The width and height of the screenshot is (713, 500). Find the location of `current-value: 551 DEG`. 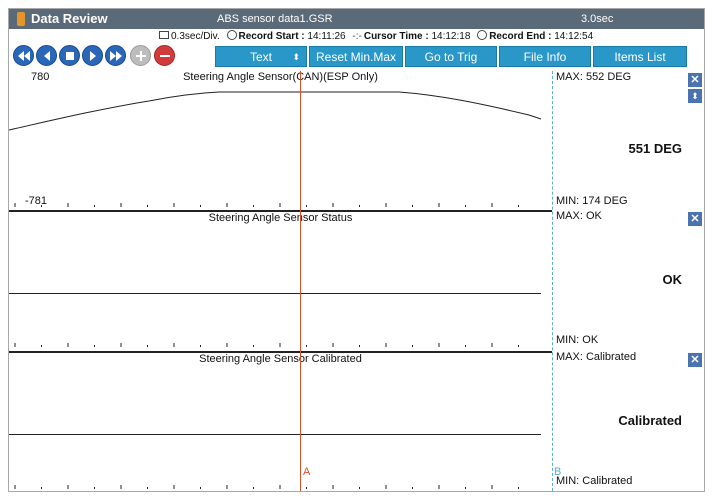

current-value: 551 DEG is located at coordinates (655, 148).